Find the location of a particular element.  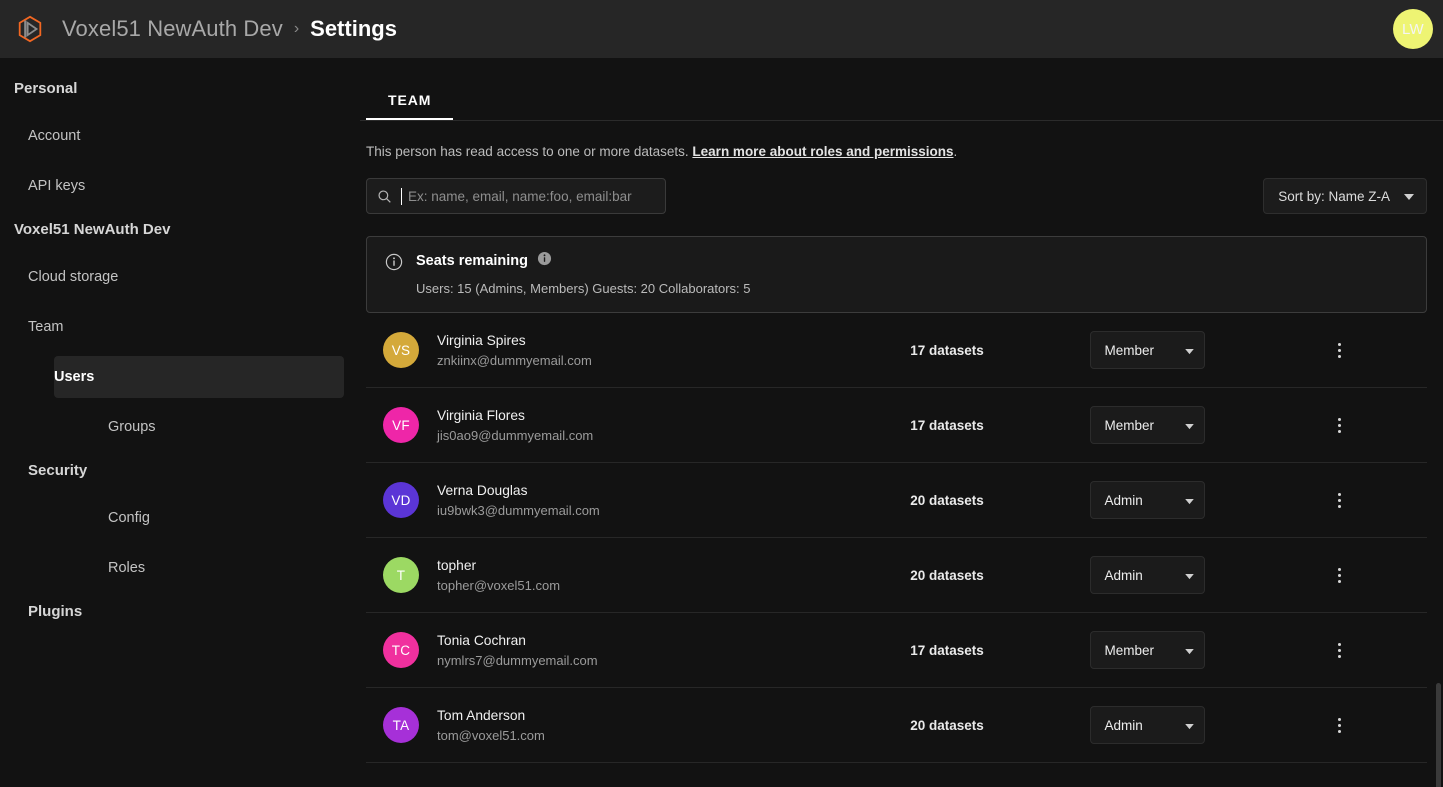

avatar: TC is located at coordinates (401, 650).